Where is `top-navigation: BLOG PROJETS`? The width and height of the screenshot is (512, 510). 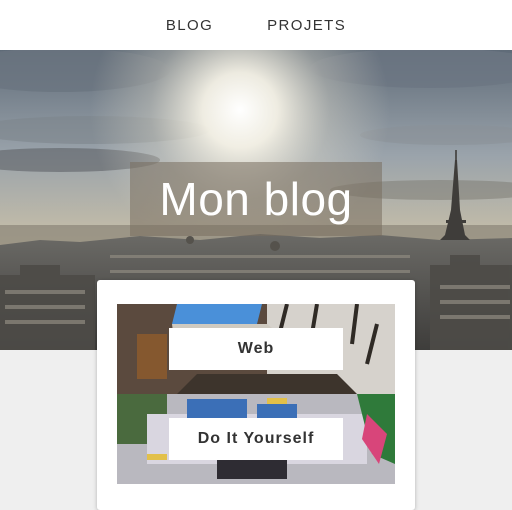
top-navigation: BLOG PROJETS is located at coordinates (256, 25).